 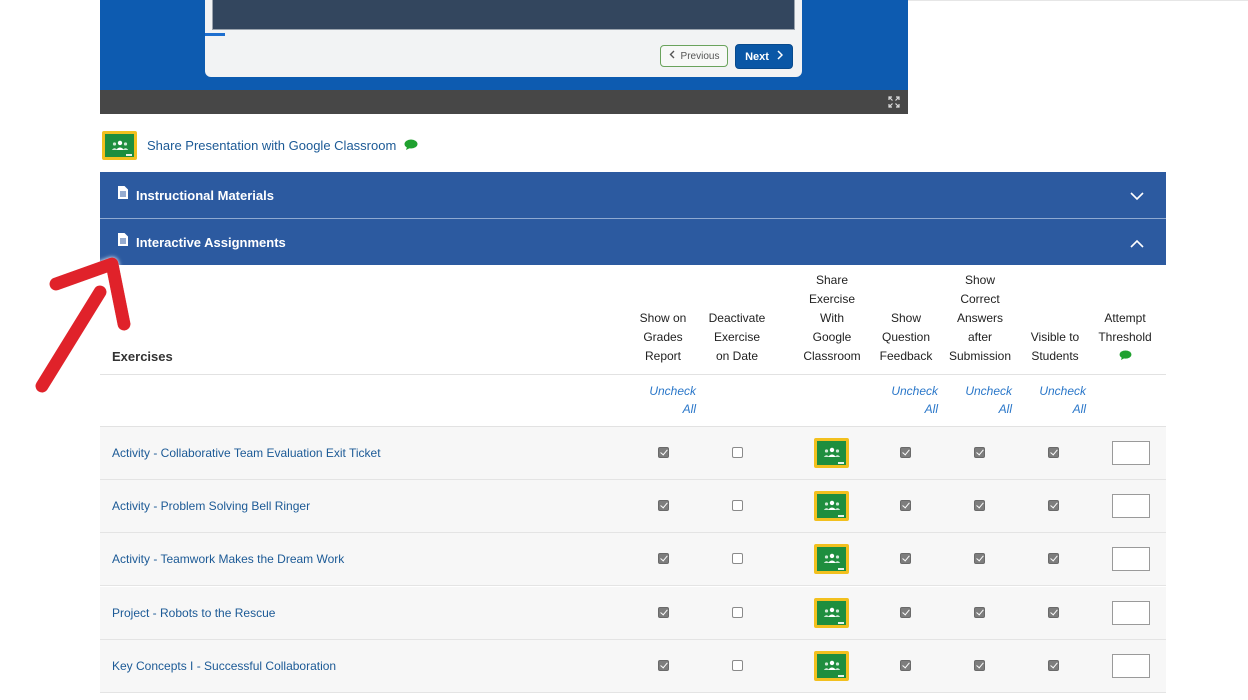 What do you see at coordinates (193, 613) in the screenshot?
I see `exercise-link: Project - Robots to the Rescue` at bounding box center [193, 613].